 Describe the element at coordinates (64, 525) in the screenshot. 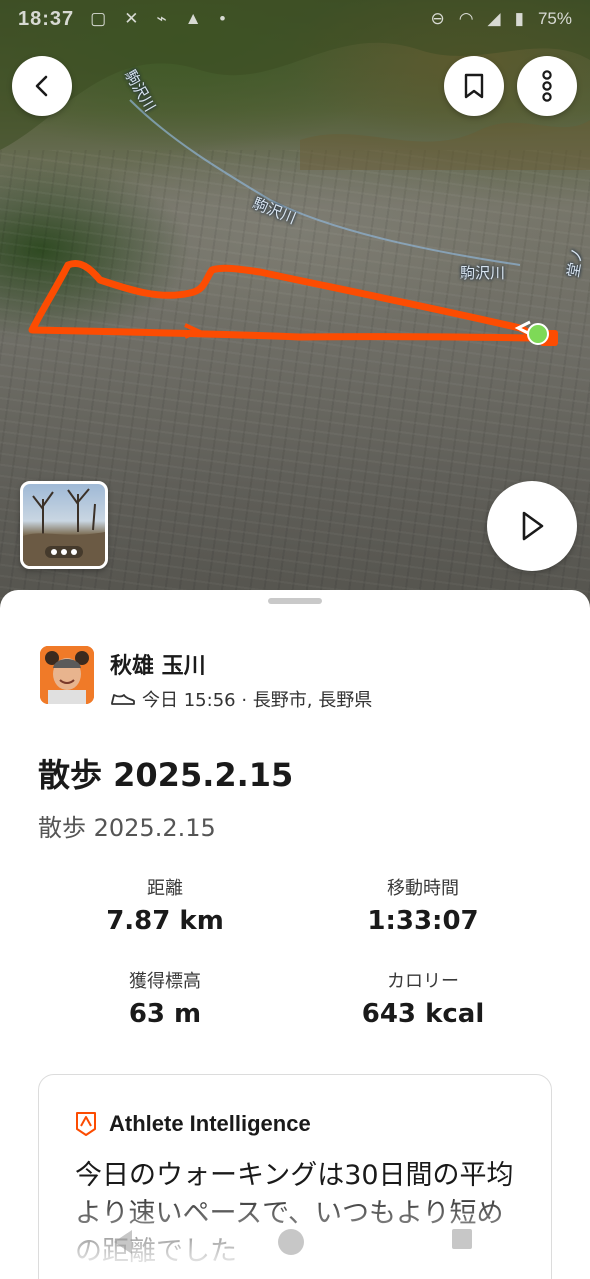

I see `activity-photo-thumbnail` at that location.